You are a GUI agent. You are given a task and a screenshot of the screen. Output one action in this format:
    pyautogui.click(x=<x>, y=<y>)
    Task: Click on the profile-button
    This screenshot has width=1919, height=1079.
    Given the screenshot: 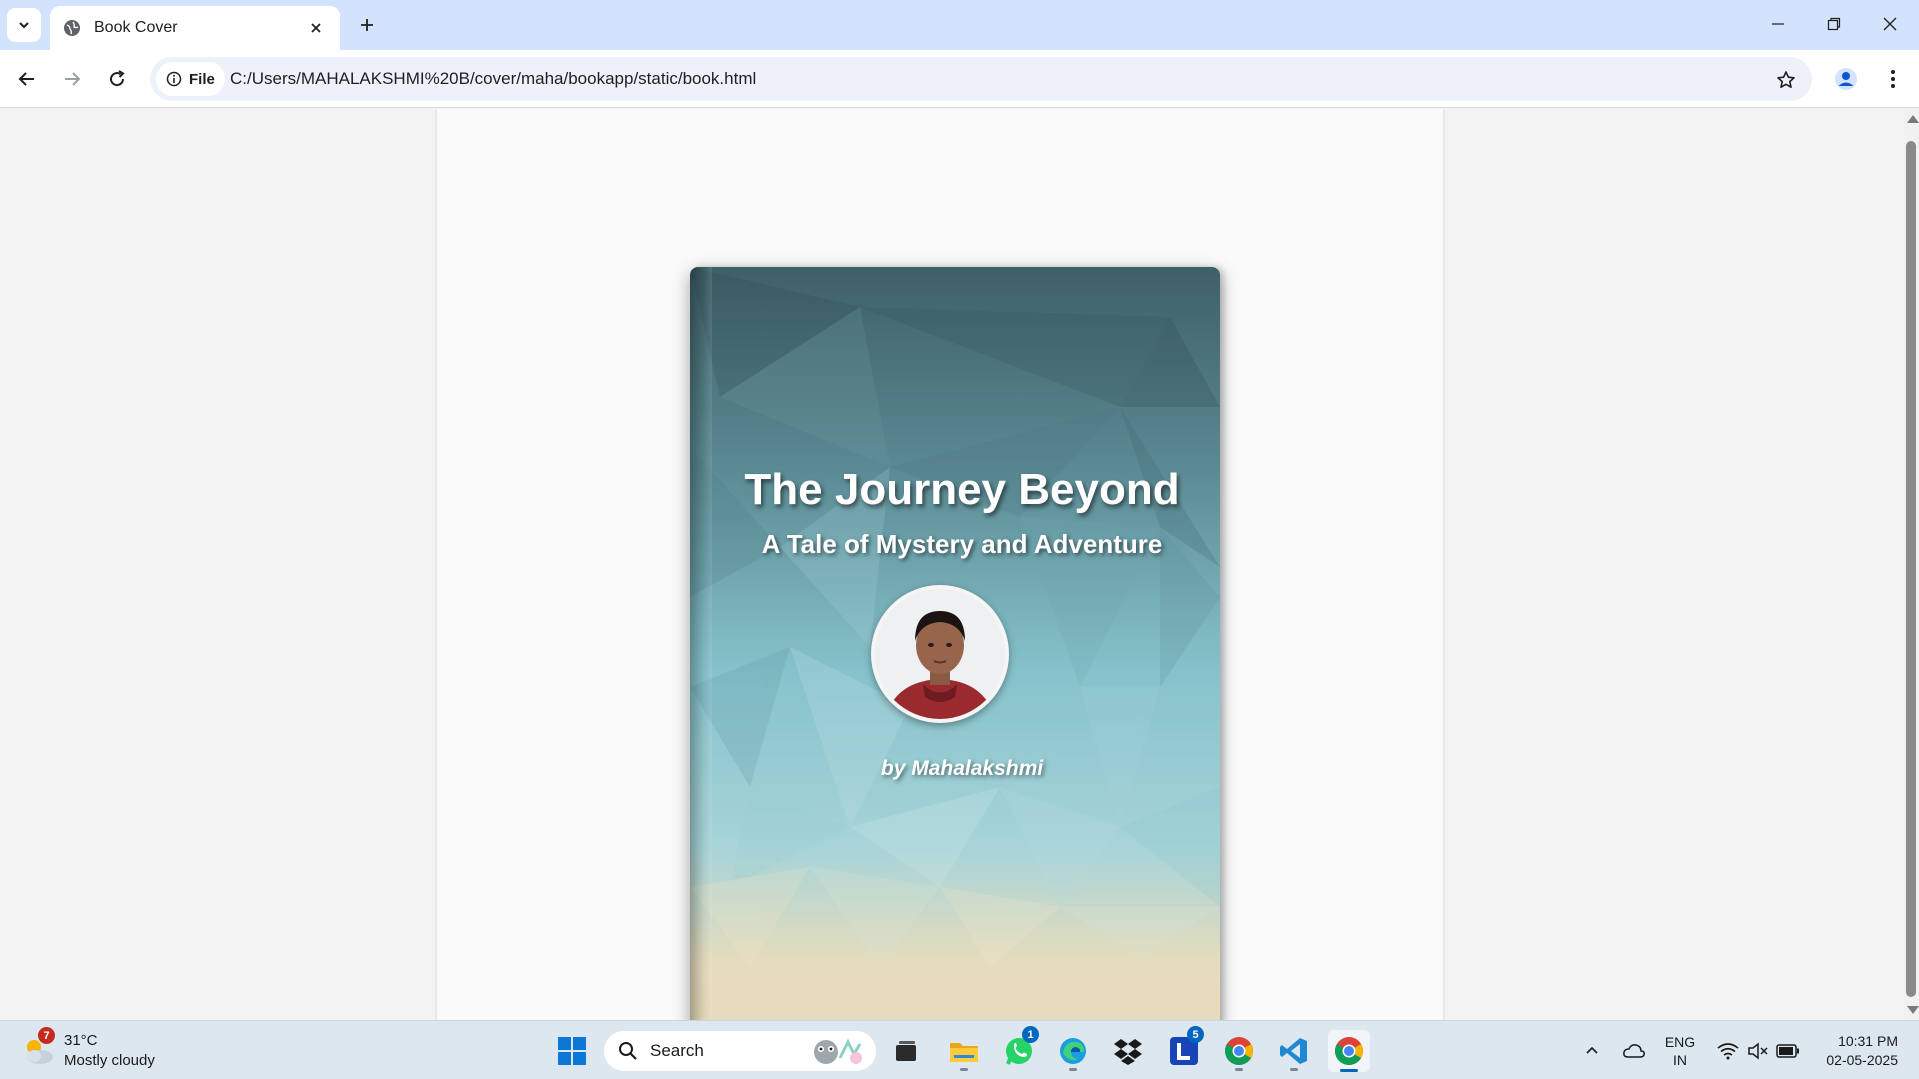 What is the action you would take?
    pyautogui.click(x=1846, y=79)
    